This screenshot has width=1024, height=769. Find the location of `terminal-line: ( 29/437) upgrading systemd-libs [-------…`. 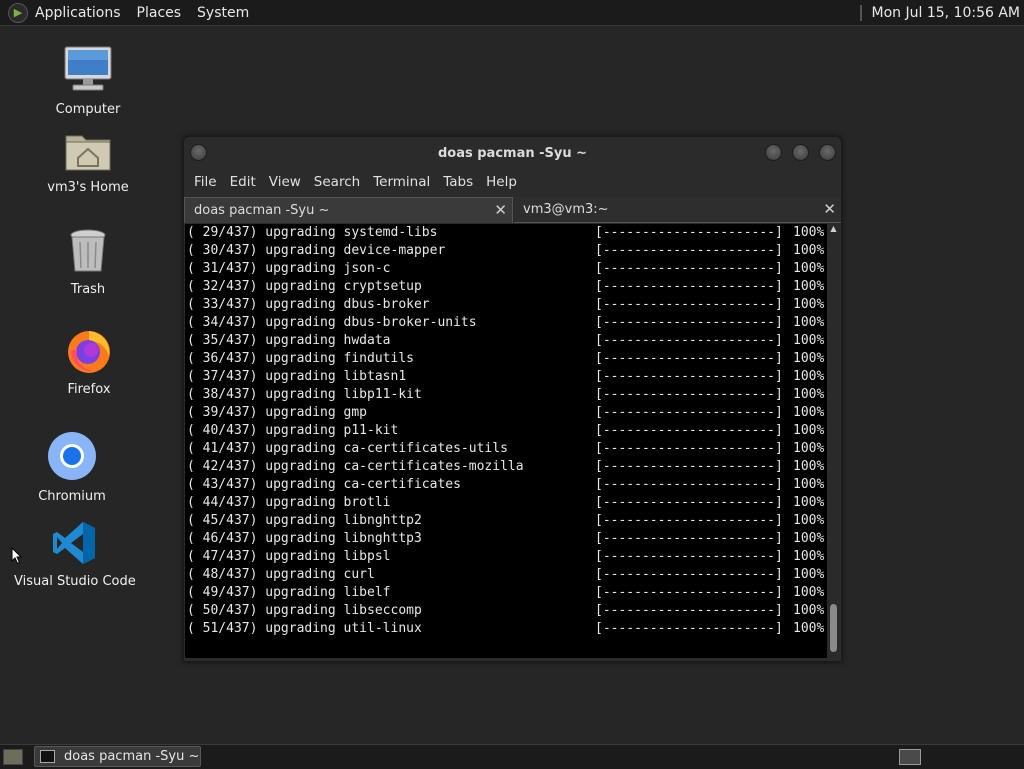

terminal-line: ( 29/437) upgrading systemd-libs [-------… is located at coordinates (507, 233).